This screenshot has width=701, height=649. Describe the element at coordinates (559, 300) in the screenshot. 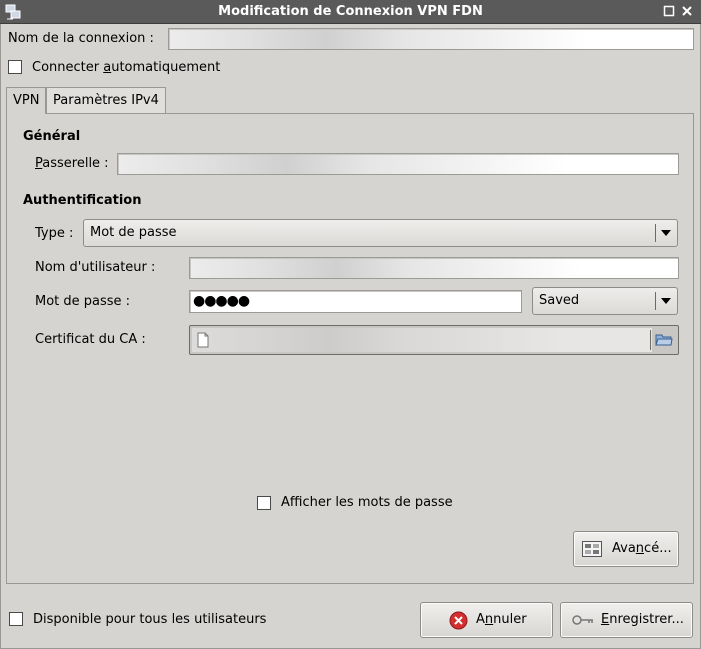

I see `password-storage-value: Saved` at that location.